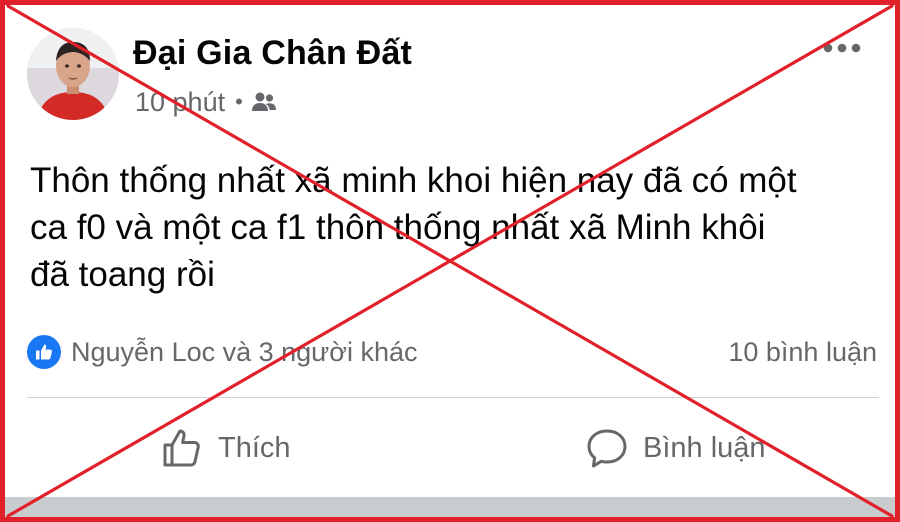 Image resolution: width=900 pixels, height=522 pixels. What do you see at coordinates (607, 448) in the screenshot?
I see `comment-icon` at bounding box center [607, 448].